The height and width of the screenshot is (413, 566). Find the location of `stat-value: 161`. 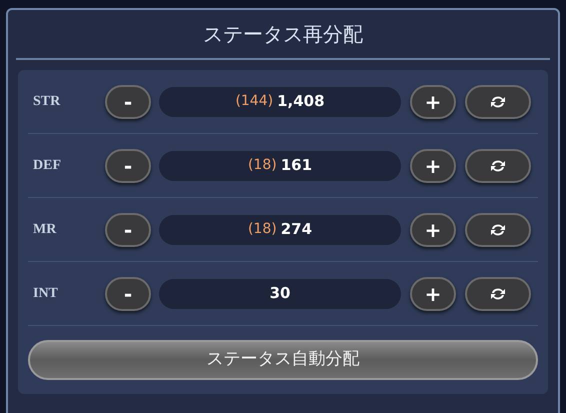

stat-value: 161 is located at coordinates (296, 165).